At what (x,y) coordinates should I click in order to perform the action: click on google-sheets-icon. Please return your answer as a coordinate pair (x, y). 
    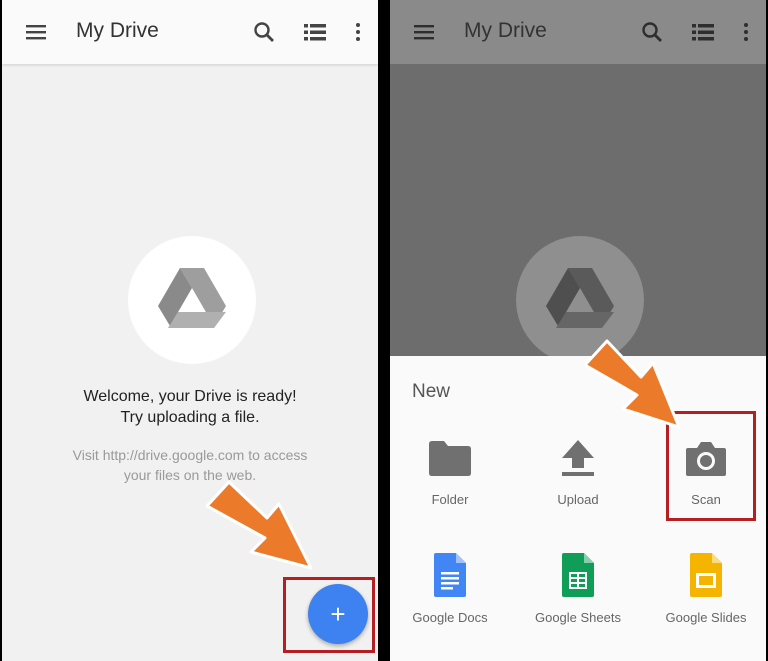
    Looking at the image, I should click on (578, 575).